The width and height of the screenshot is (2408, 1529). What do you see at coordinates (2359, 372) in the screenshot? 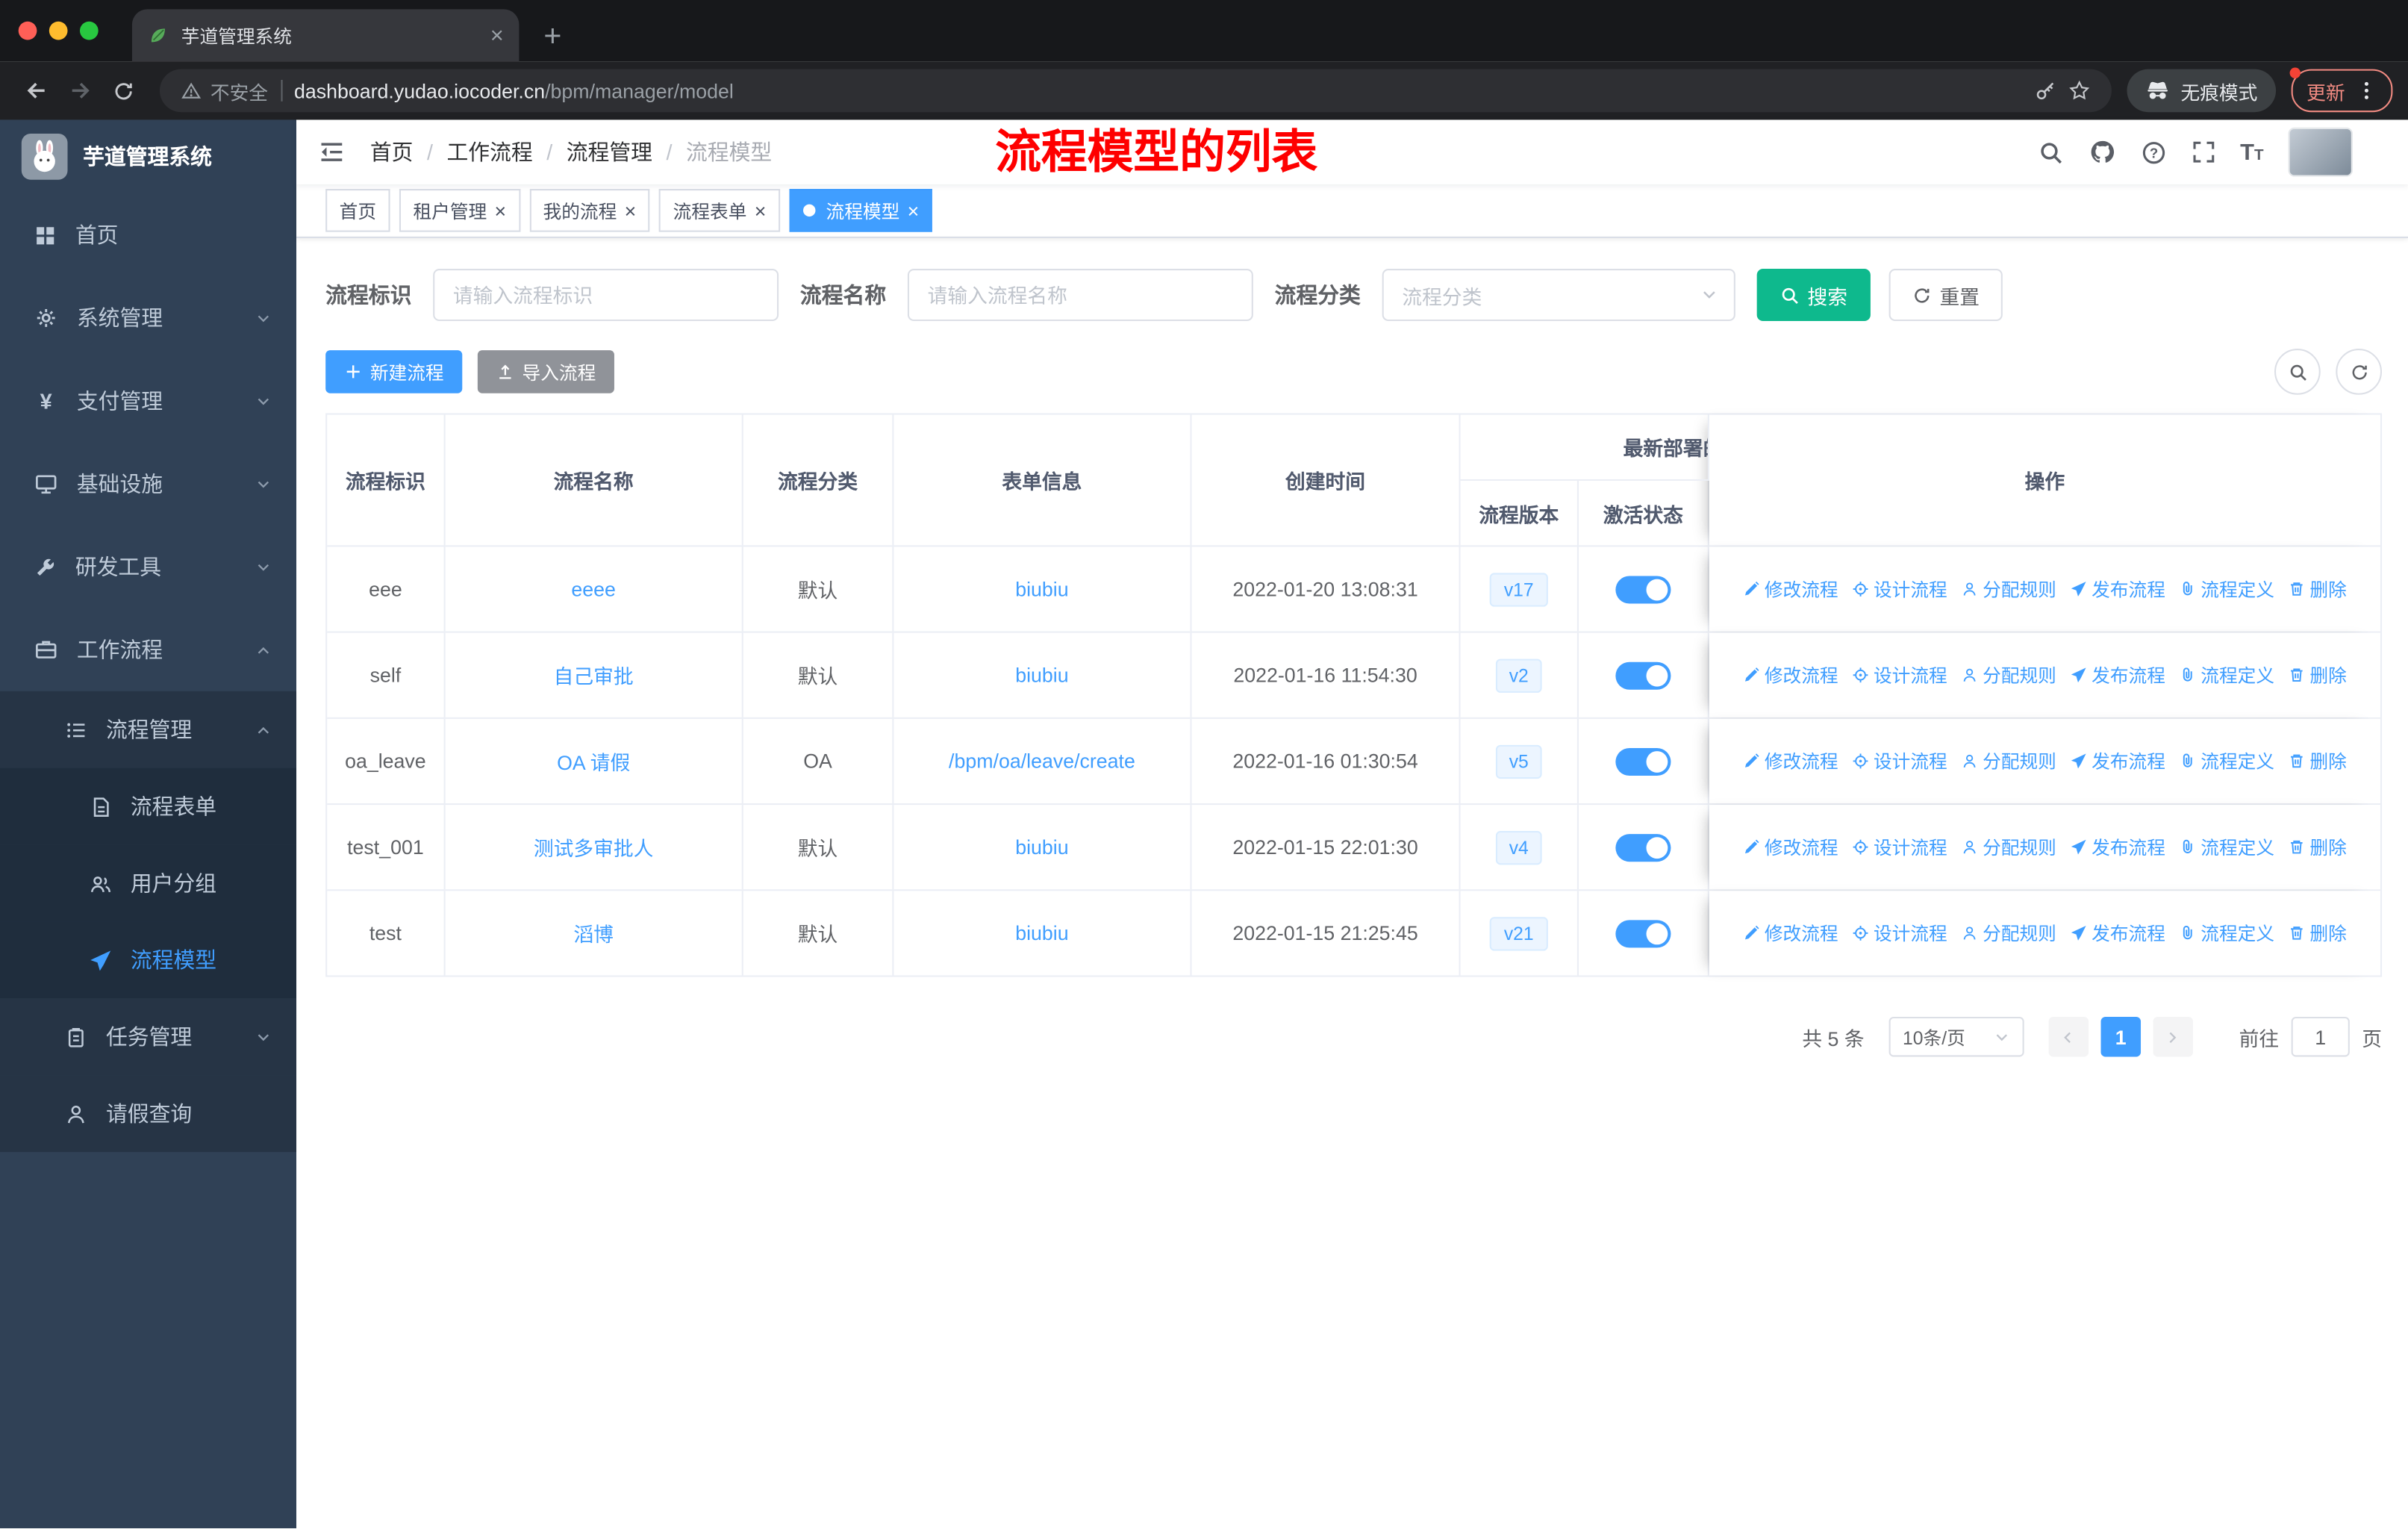
I see `refresh-table-button` at bounding box center [2359, 372].